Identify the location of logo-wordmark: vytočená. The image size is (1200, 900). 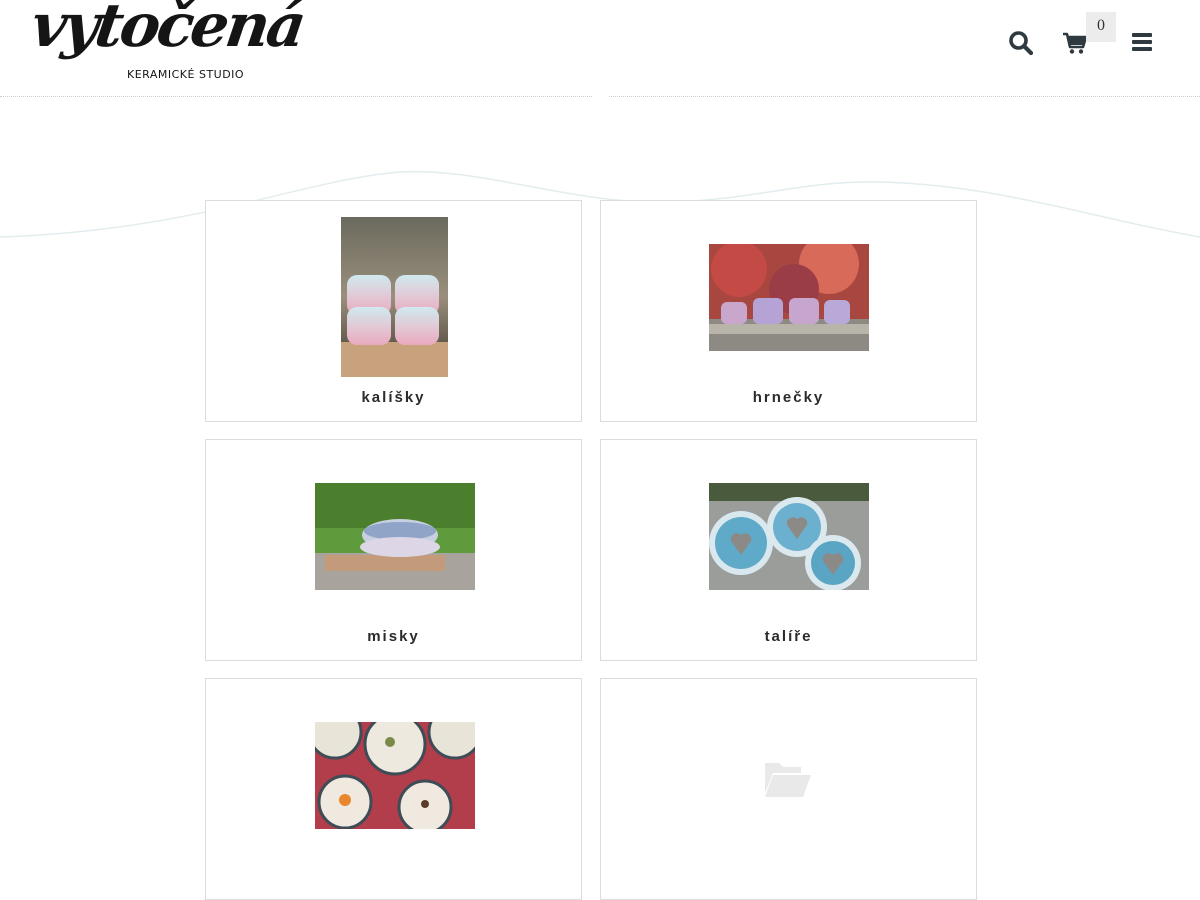
(167, 30).